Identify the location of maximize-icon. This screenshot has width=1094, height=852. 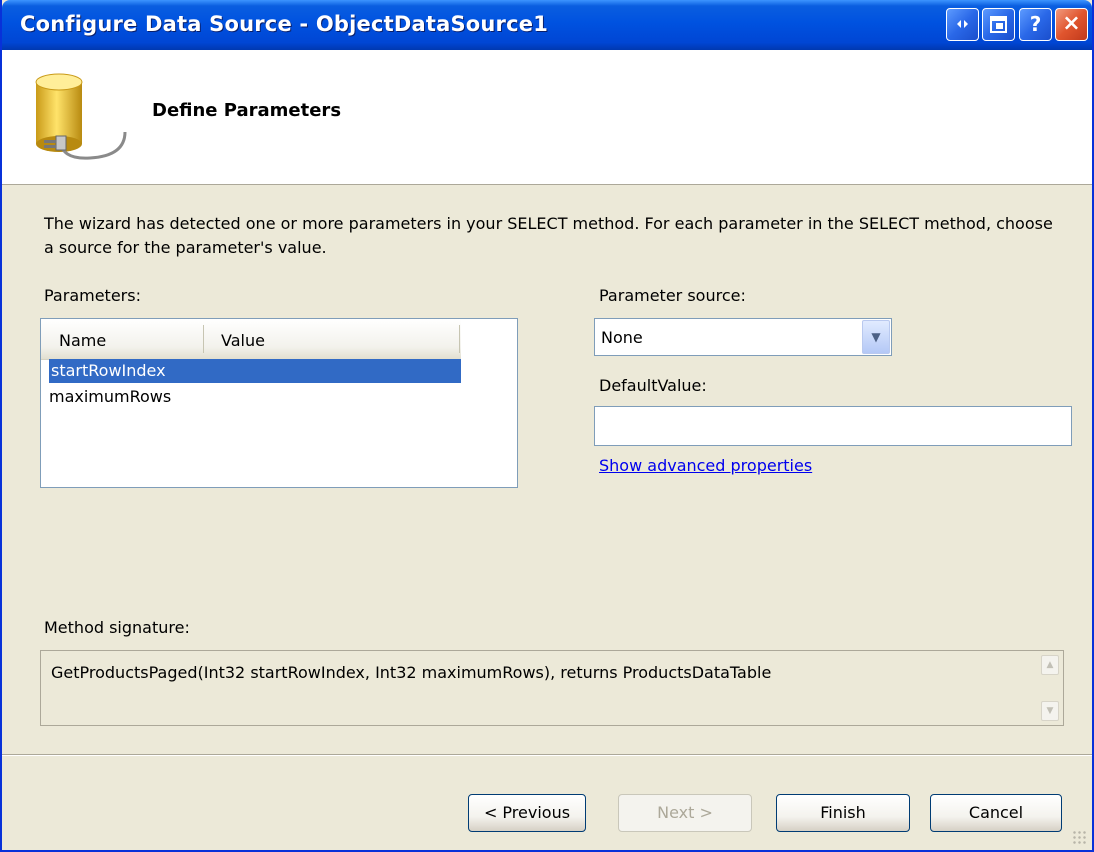
(998, 24).